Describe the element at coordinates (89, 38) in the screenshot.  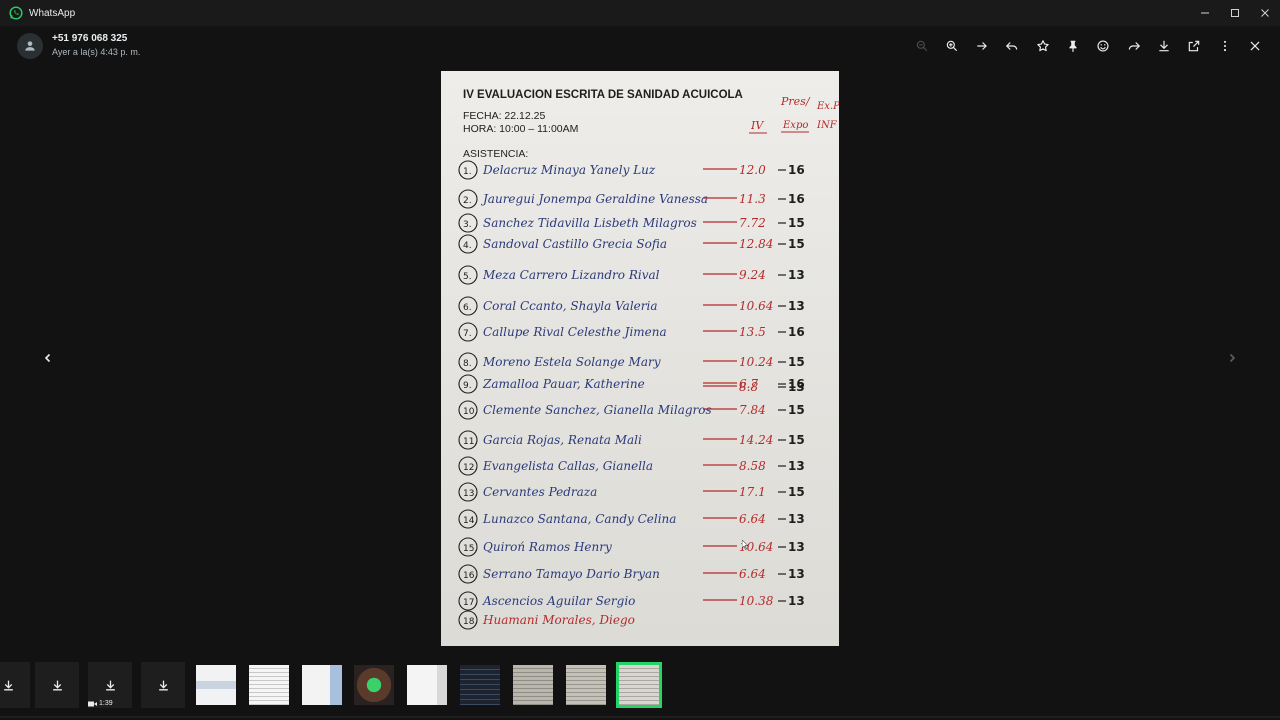
I see `sender-name: +51 976 068 325` at that location.